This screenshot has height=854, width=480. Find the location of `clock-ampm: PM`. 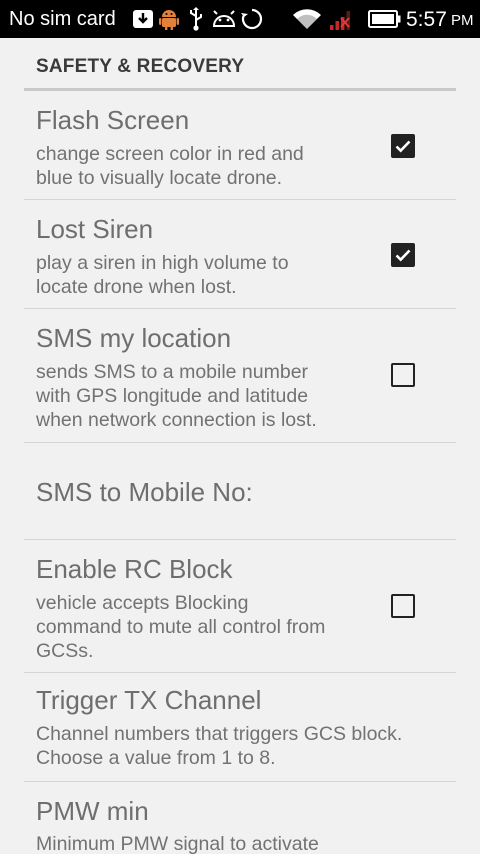

clock-ampm: PM is located at coordinates (462, 20).